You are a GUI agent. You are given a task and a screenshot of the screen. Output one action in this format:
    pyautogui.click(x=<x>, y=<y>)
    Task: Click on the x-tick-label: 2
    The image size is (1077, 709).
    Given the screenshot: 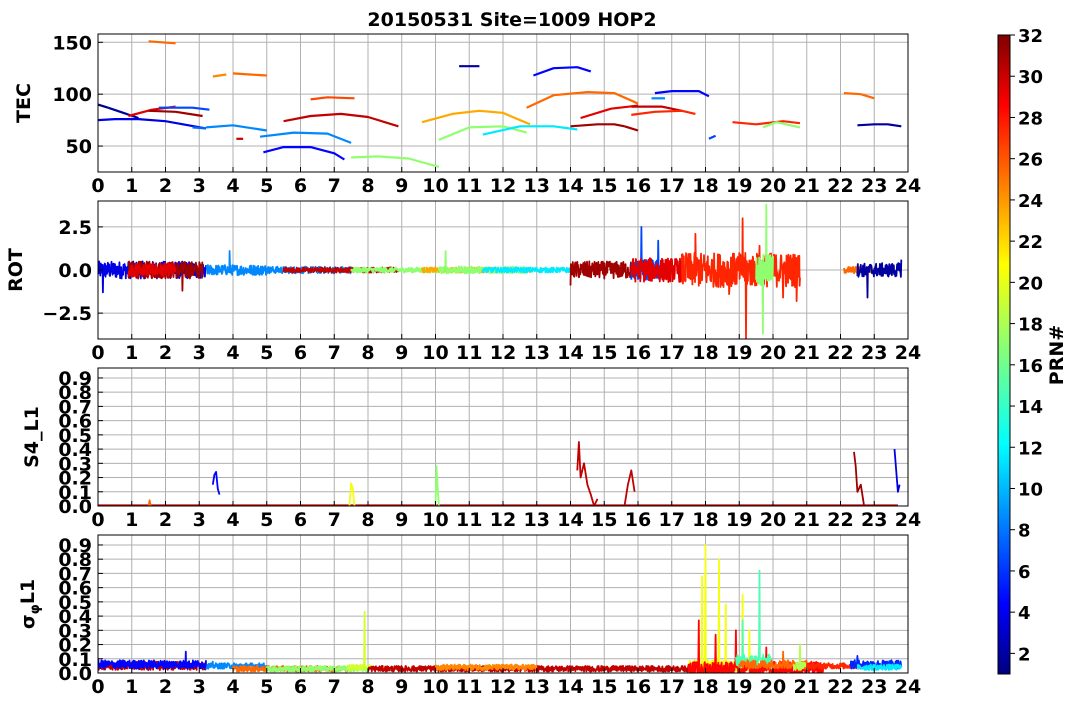 What is the action you would take?
    pyautogui.click(x=165, y=687)
    